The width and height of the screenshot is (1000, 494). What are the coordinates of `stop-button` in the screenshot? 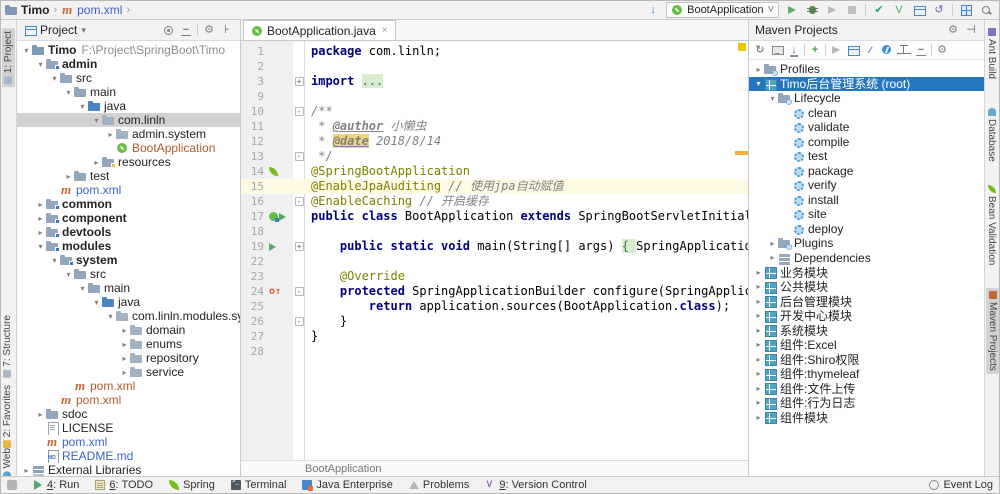 It's located at (852, 10).